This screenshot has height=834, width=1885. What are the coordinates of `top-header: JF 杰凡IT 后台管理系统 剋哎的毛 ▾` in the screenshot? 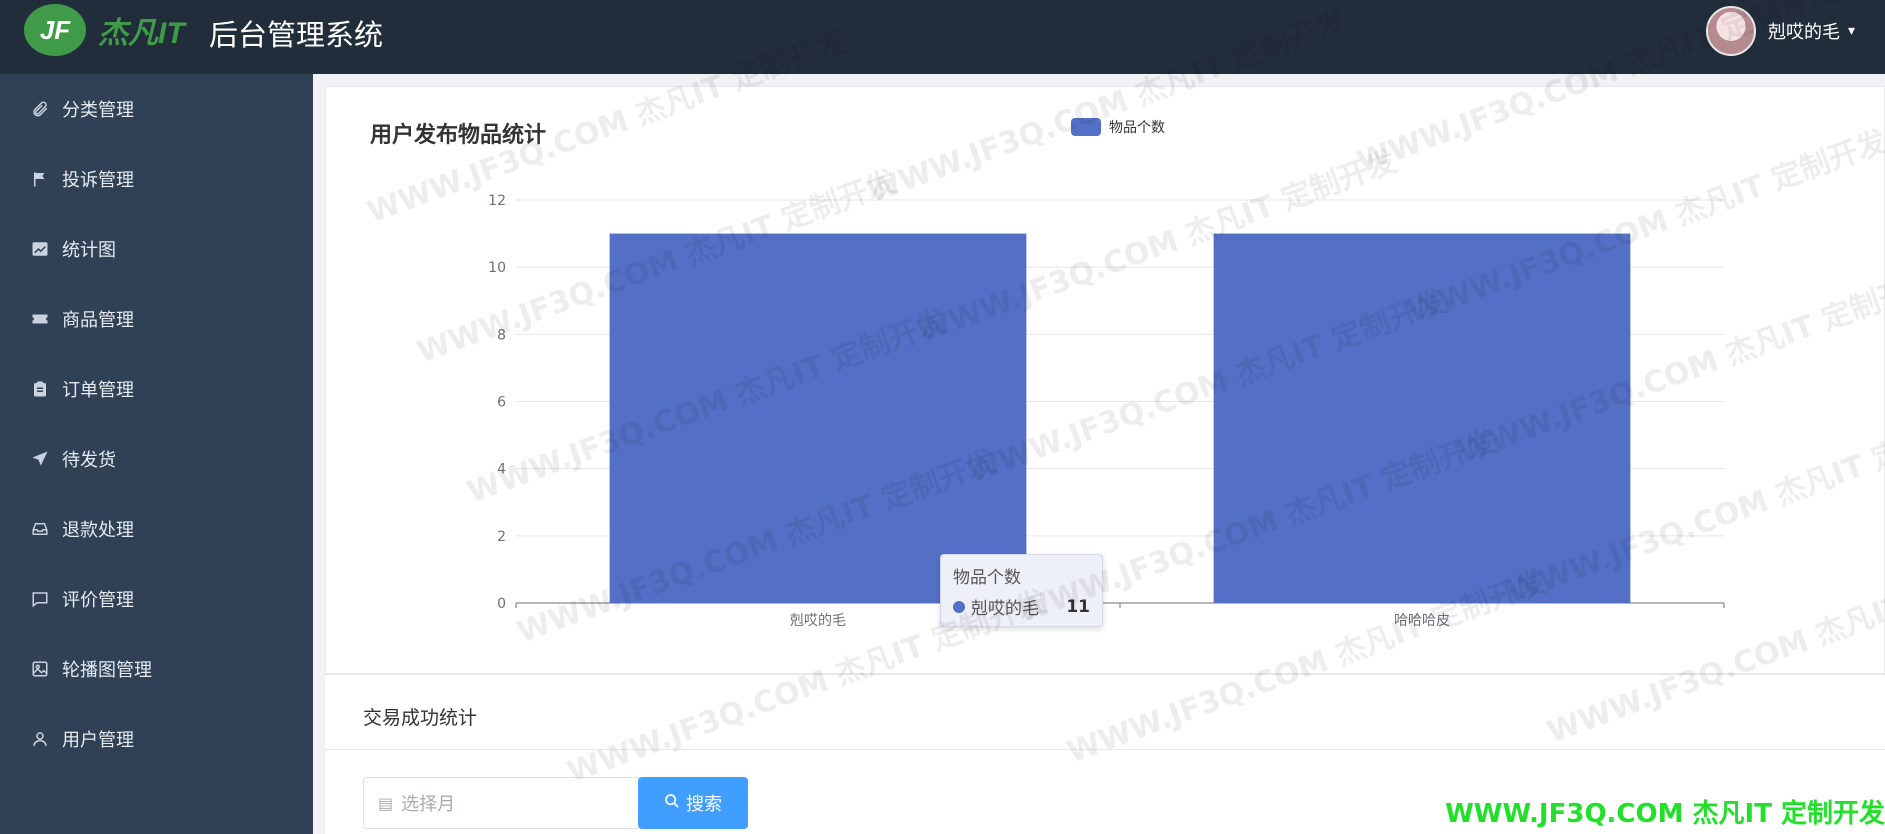 It's located at (942, 37).